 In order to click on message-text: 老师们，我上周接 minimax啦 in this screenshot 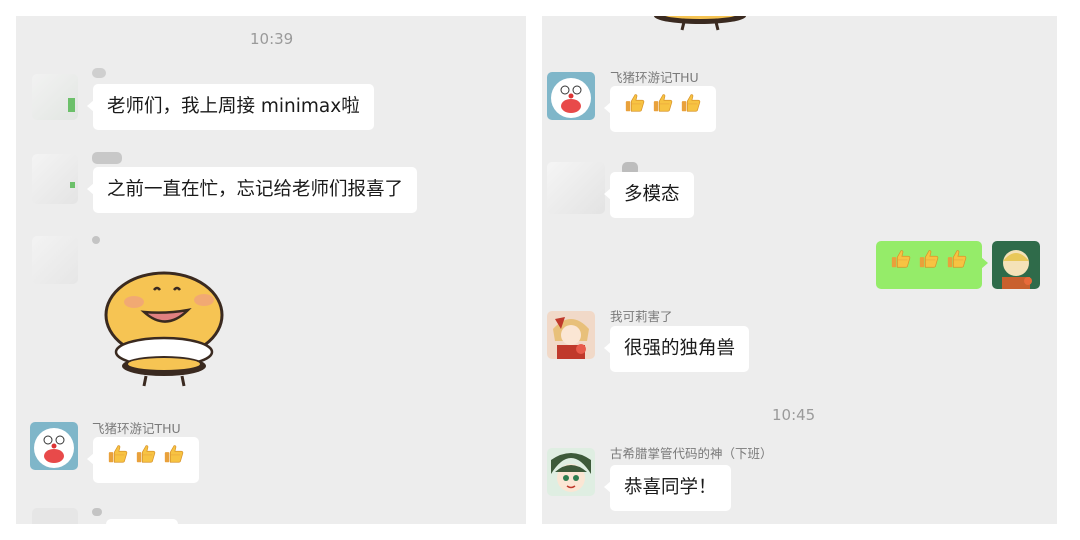, I will do `click(233, 106)`.